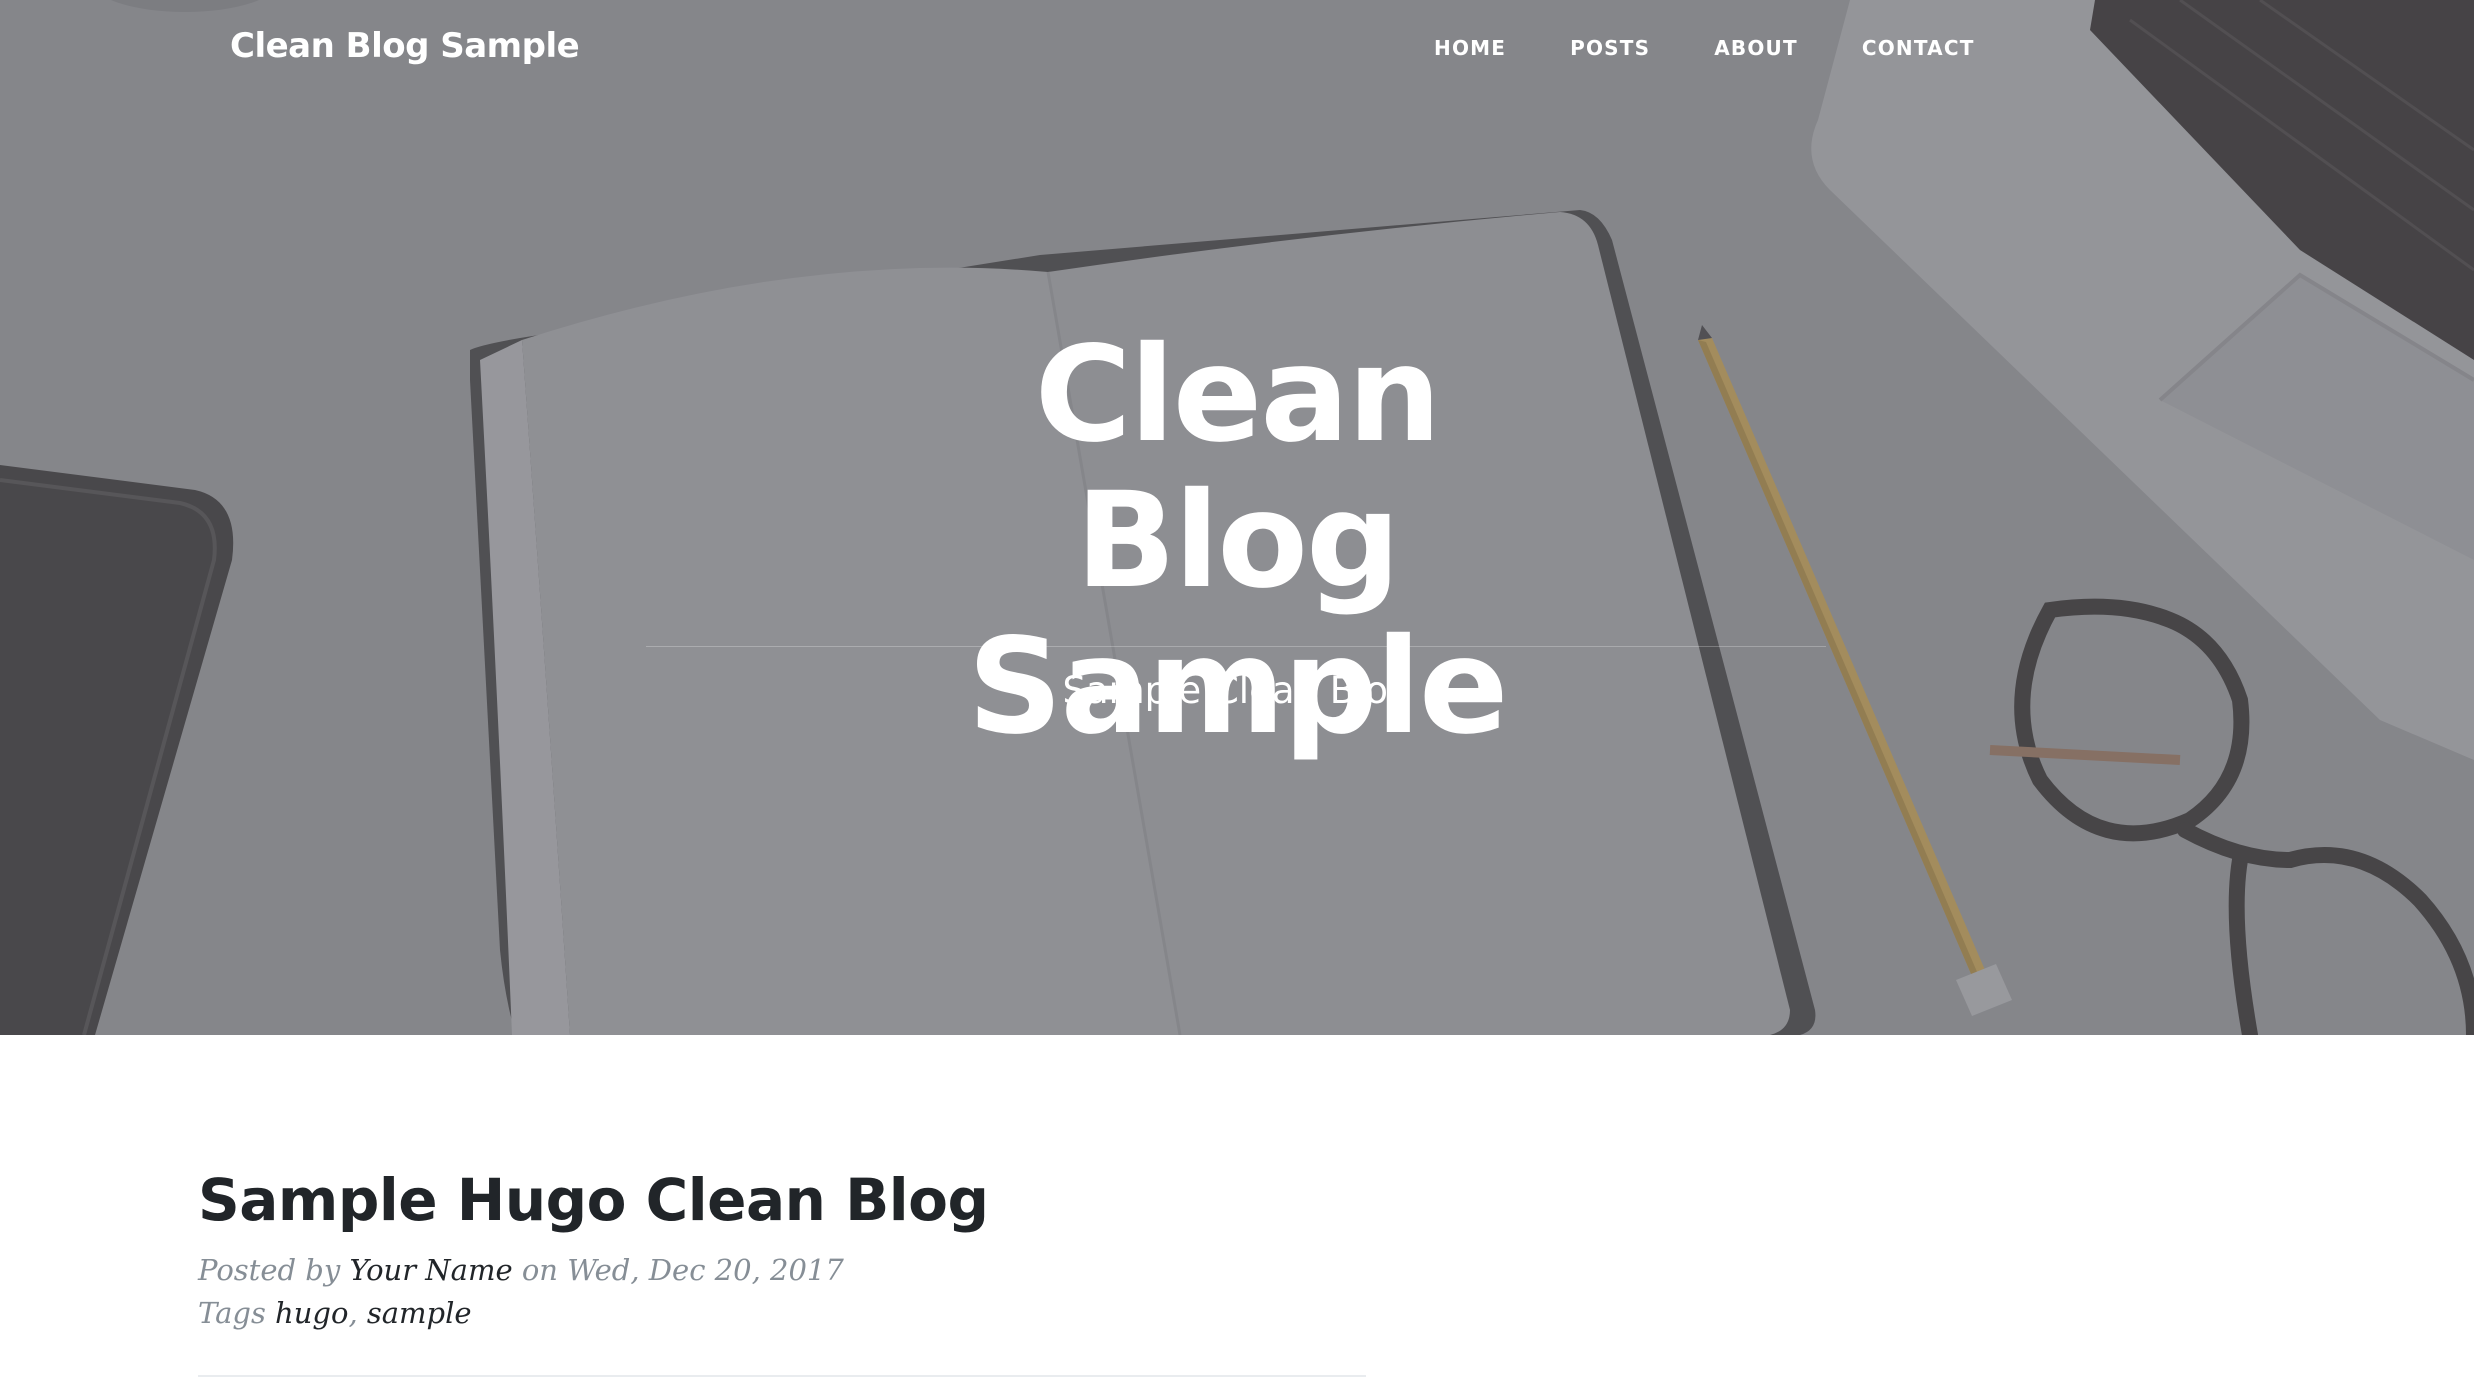 This screenshot has width=2474, height=1392. I want to click on brand-link: Clean Blog Sample, so click(405, 46).